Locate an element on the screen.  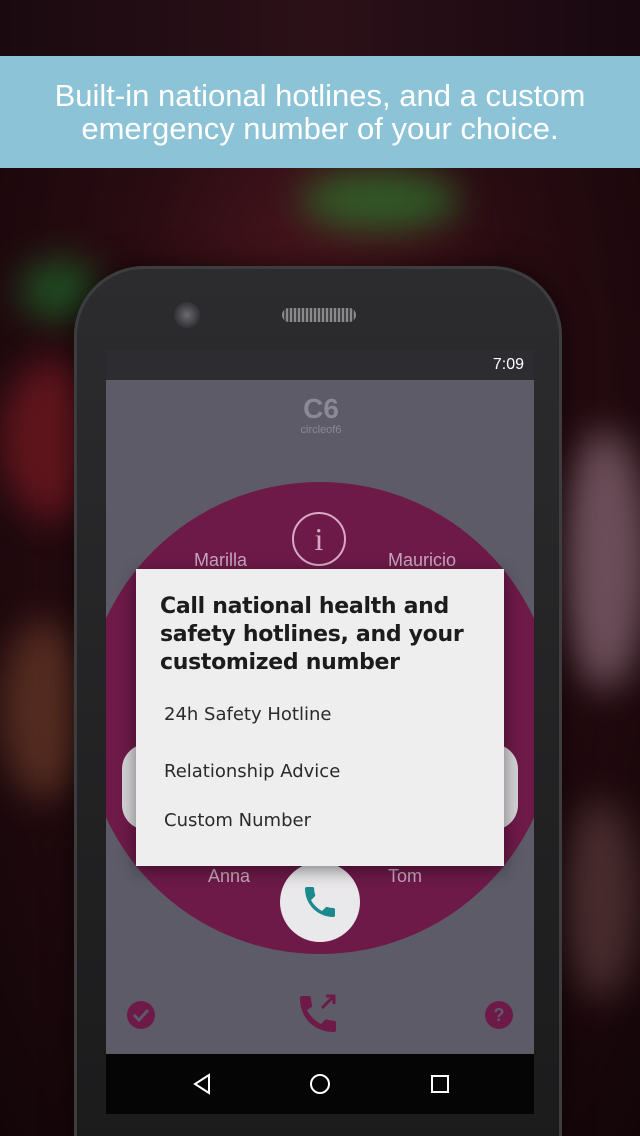
status-time: 7:09 is located at coordinates (508, 364).